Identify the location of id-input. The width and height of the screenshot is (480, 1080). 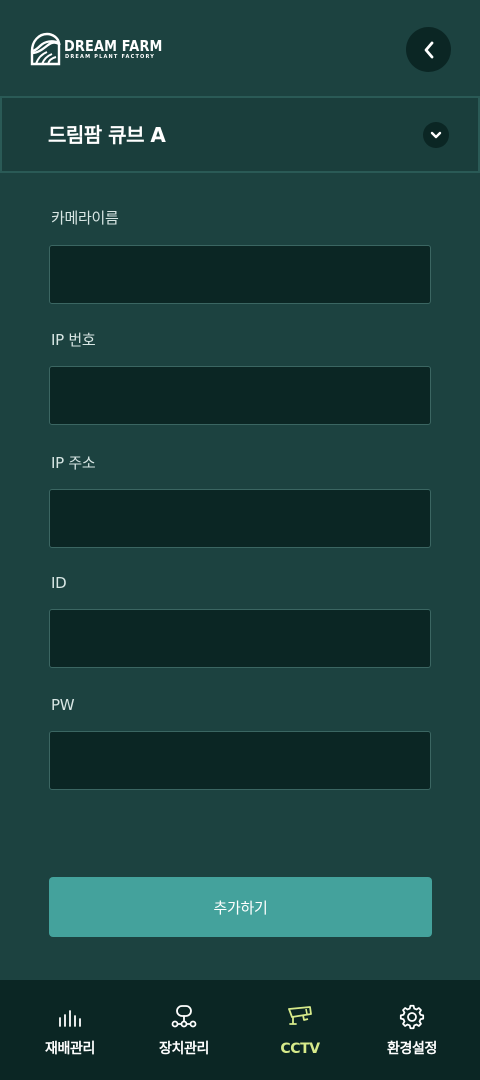
(240, 638).